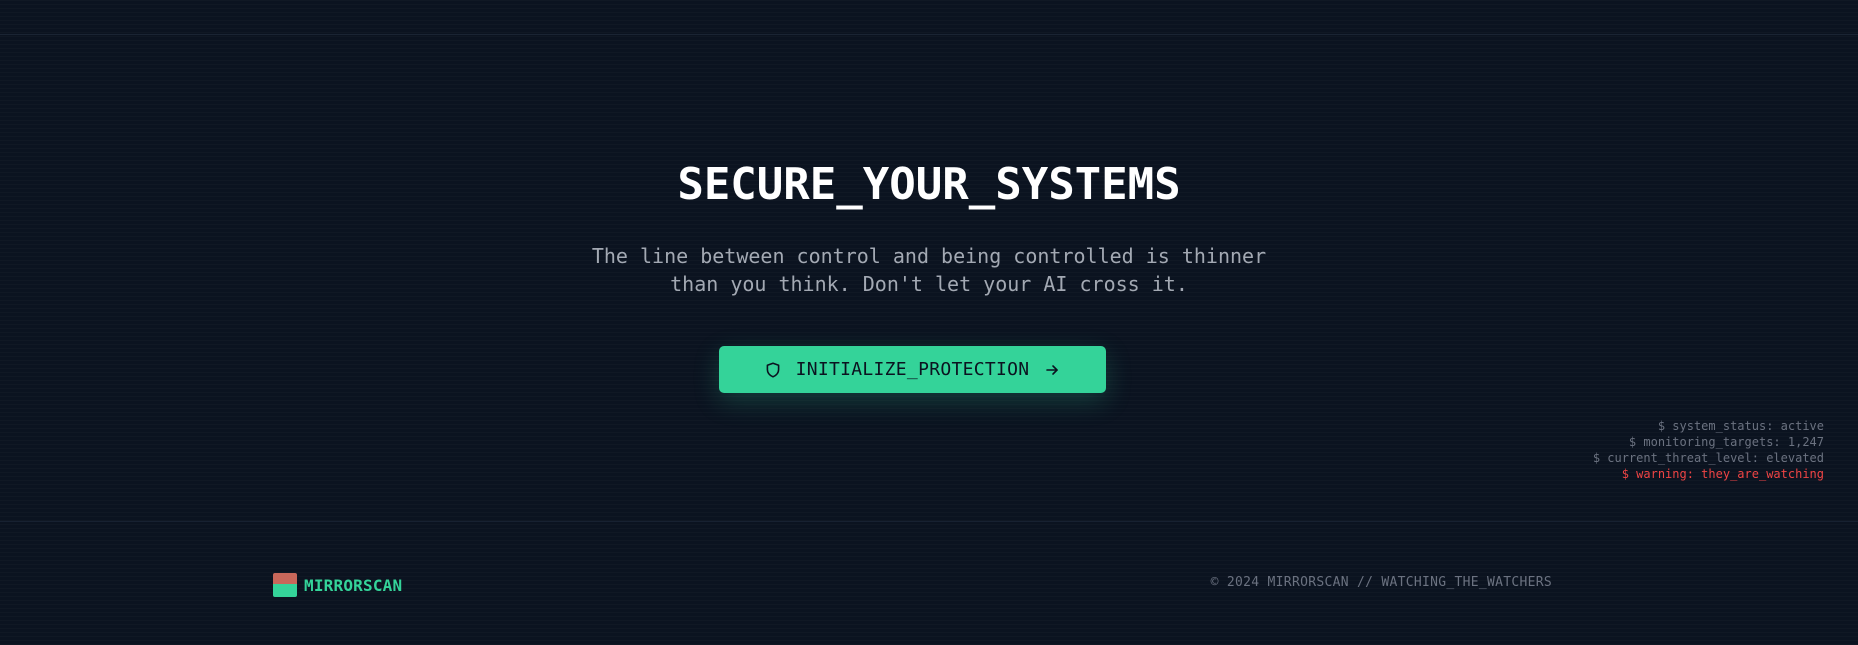  I want to click on status-line-threat: $ current_threat_level: elevated, so click(1708, 458).